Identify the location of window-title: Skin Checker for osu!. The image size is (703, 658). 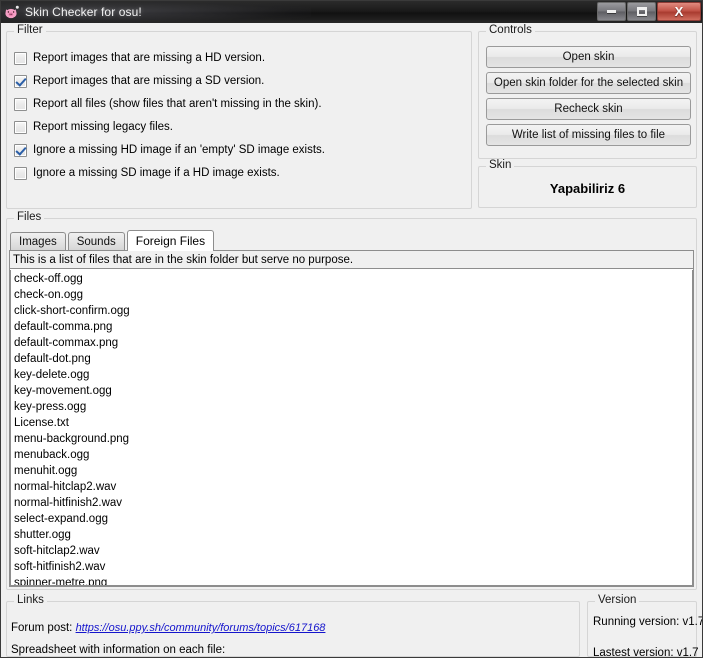
(83, 12).